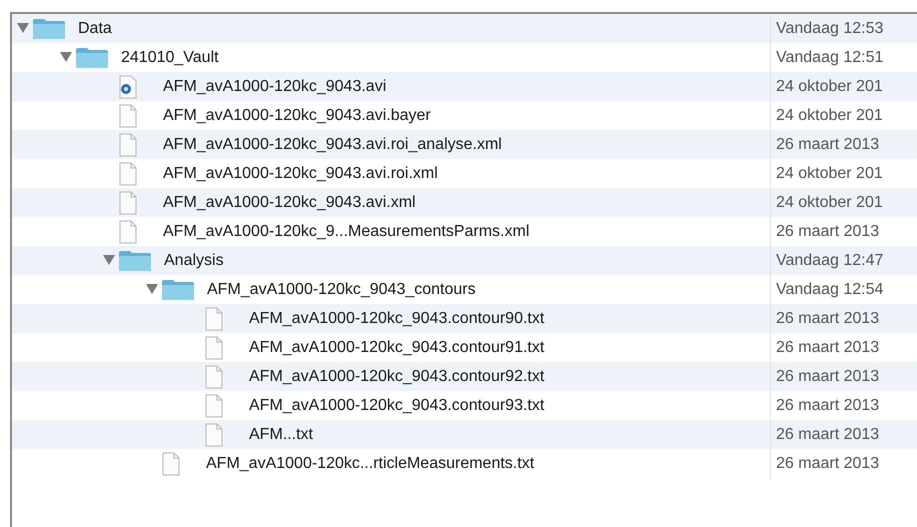 Image resolution: width=917 pixels, height=527 pixels. I want to click on file-row: AFM_avA1000-120kc_9043.avi.roi_analyse.xml 26 maart 2013, so click(464, 144).